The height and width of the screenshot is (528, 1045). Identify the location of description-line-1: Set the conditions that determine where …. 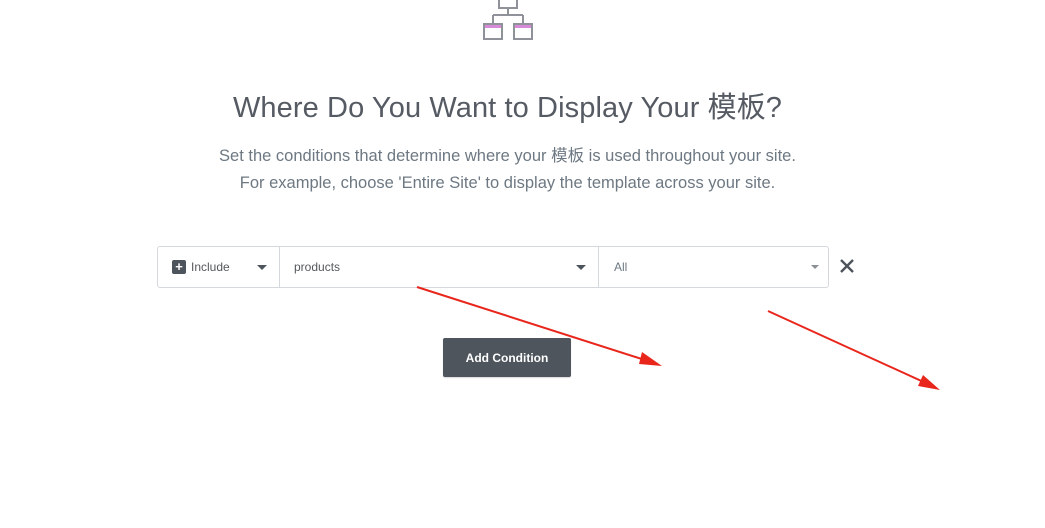
(507, 156).